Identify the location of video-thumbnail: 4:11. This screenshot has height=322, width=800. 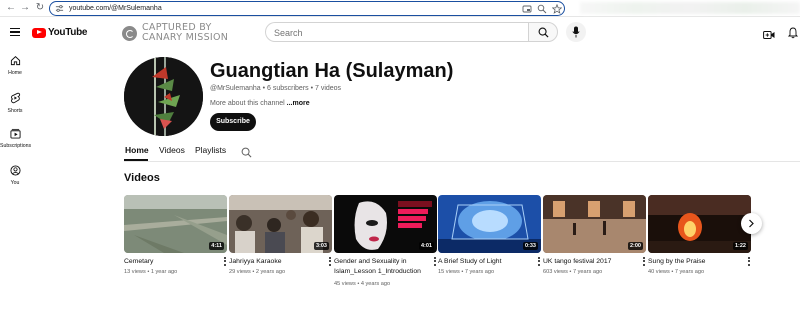
(175, 224).